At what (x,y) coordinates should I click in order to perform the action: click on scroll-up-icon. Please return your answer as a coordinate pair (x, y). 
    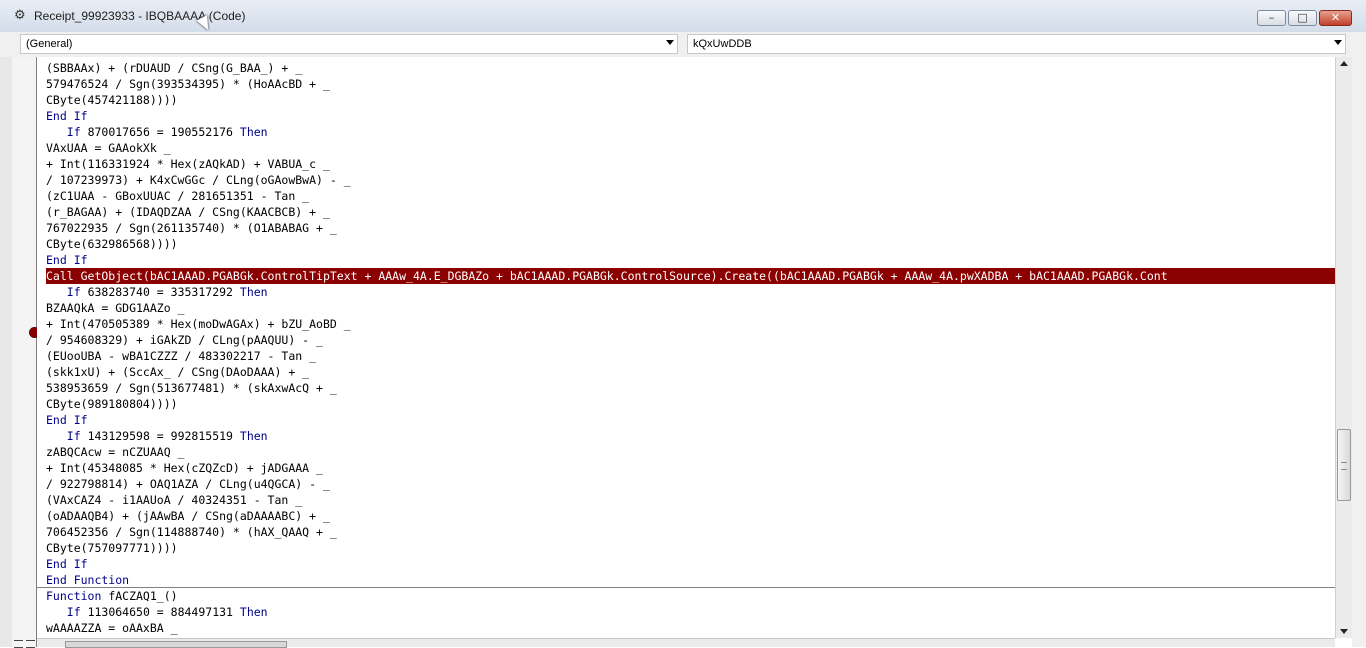
    Looking at the image, I should click on (1344, 63).